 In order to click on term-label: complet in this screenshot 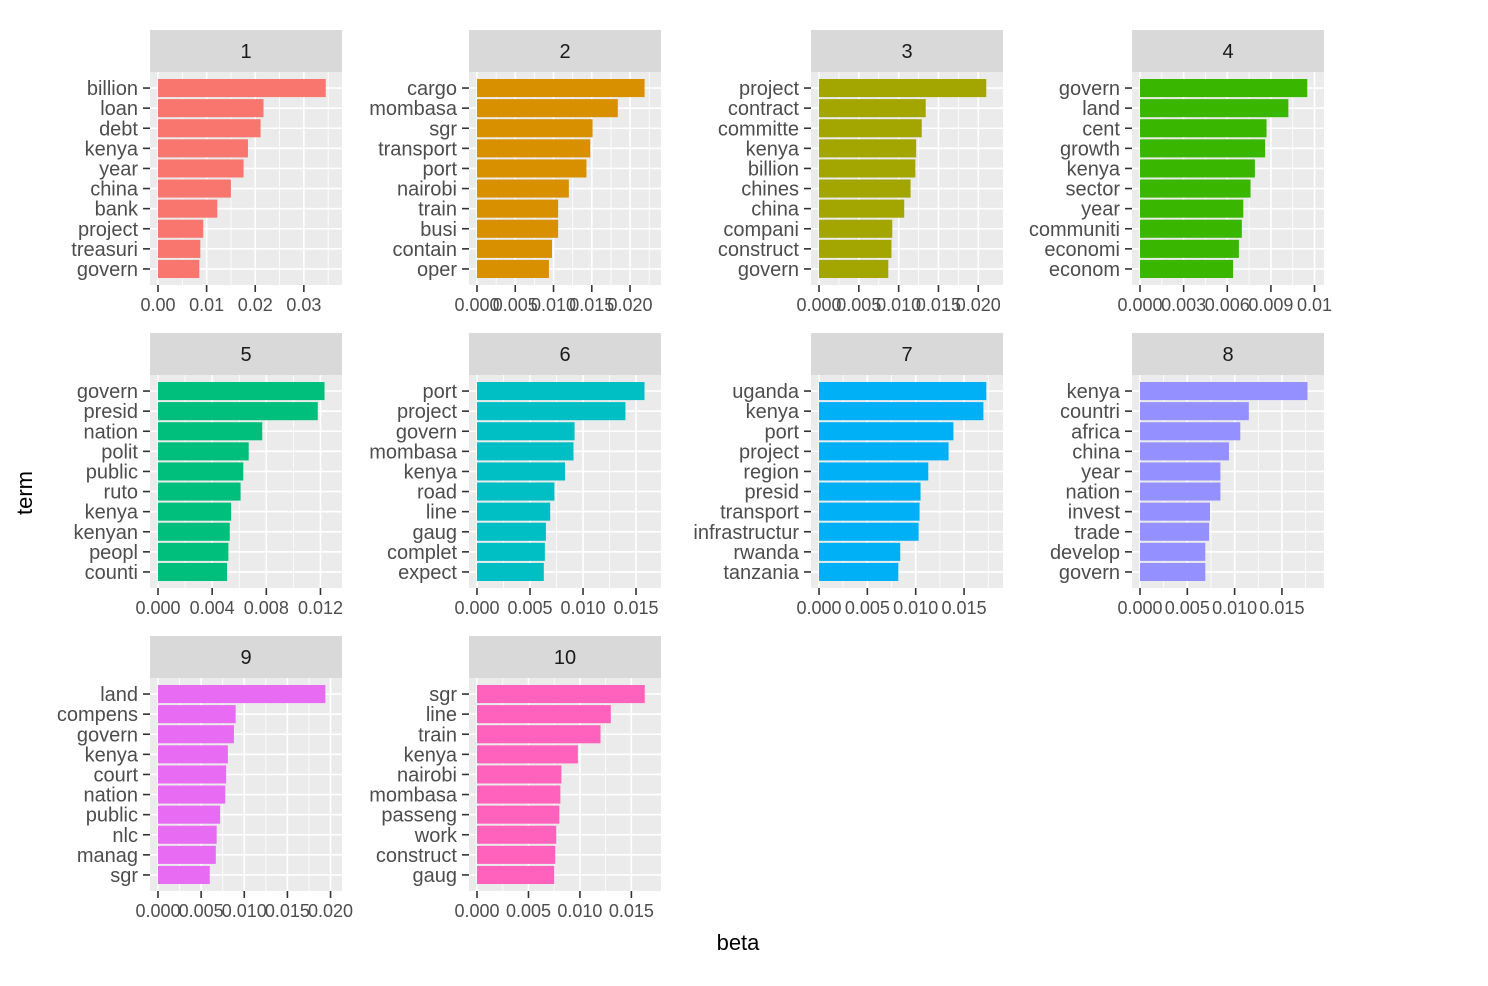, I will do `click(422, 553)`.